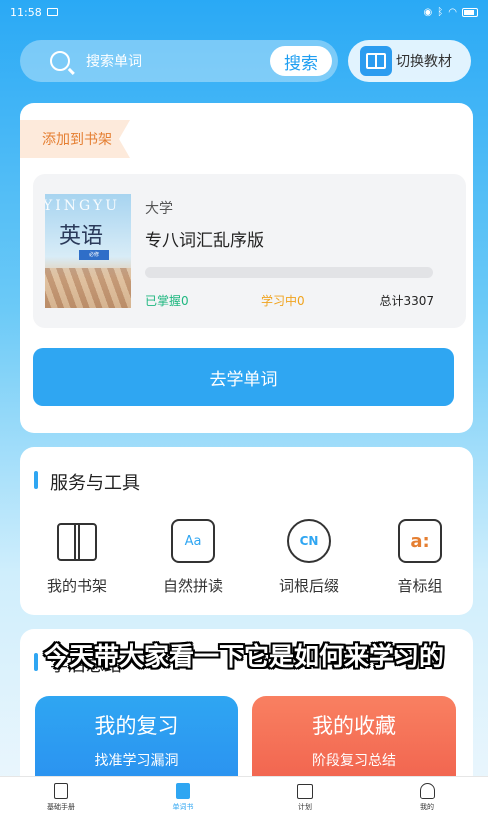  Describe the element at coordinates (77, 541) in the screenshot. I see `open-book-icon` at that location.